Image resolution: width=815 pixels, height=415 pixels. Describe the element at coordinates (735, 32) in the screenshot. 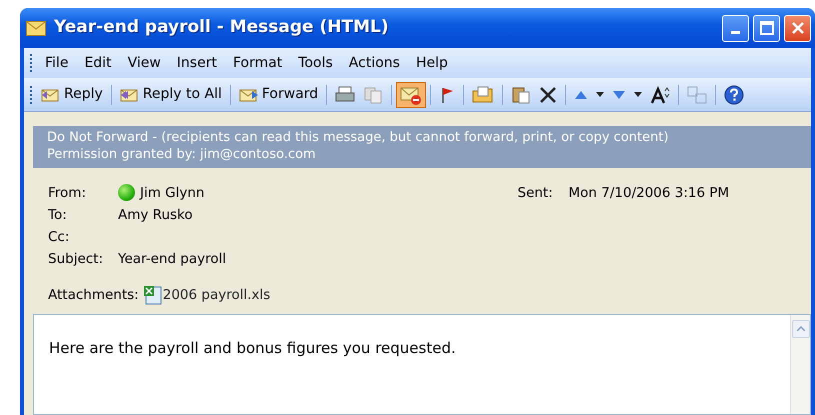

I see `minimize-icon` at that location.